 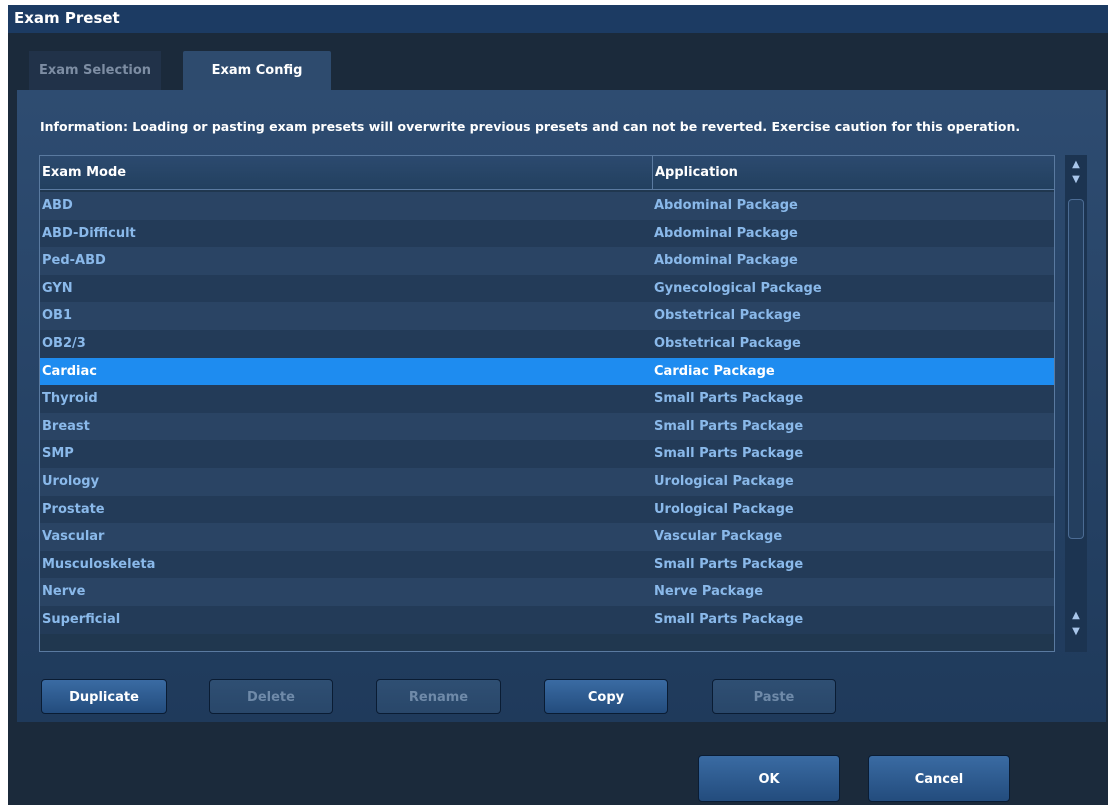 I want to click on table-row: SMP Small Parts Package, so click(x=547, y=454).